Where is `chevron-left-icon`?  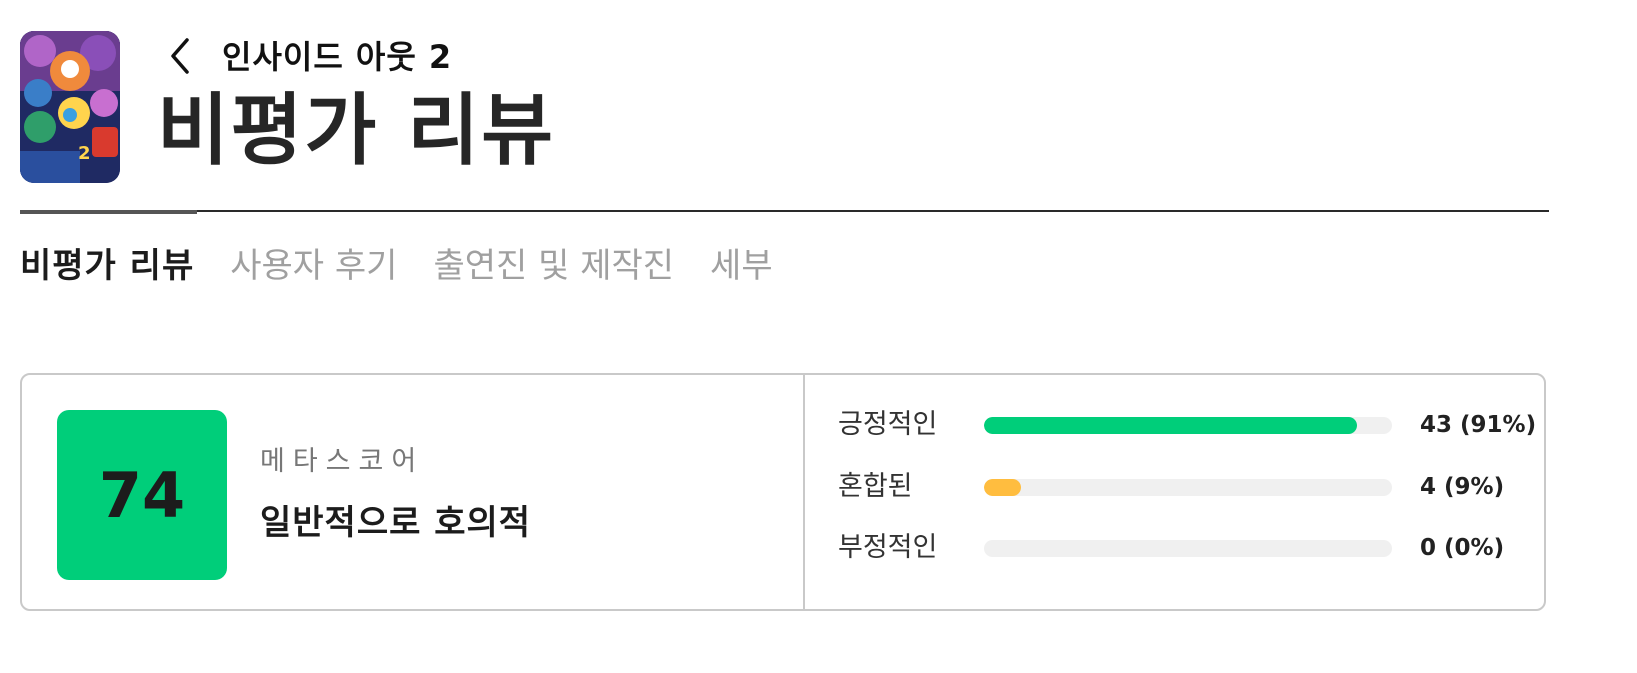
chevron-left-icon is located at coordinates (180, 56).